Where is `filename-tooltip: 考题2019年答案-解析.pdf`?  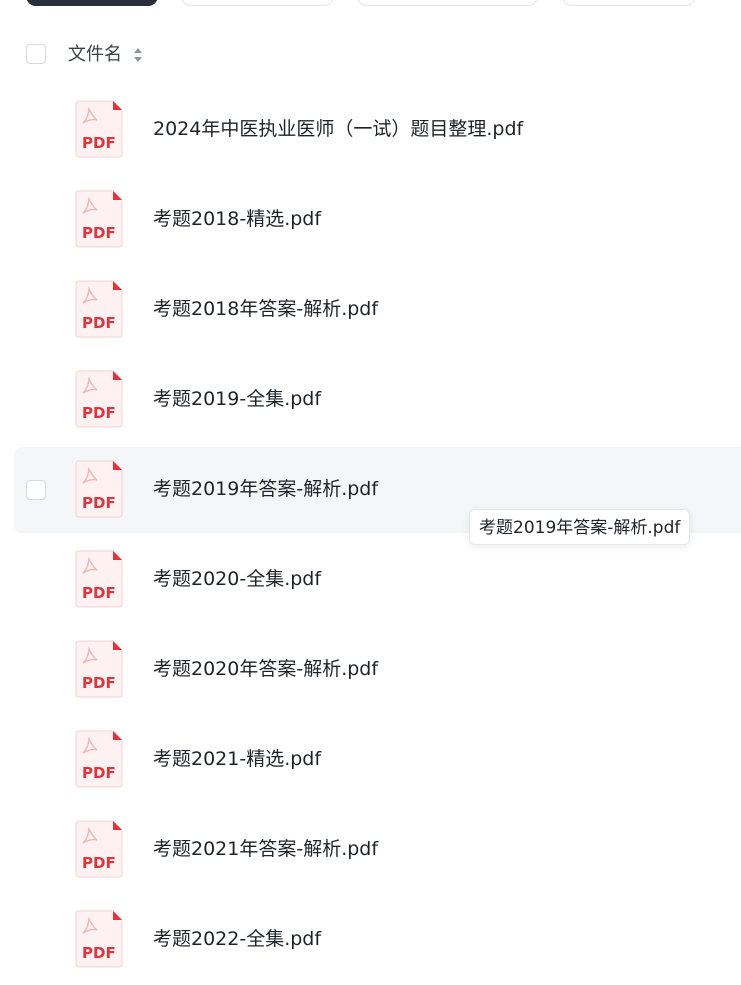 filename-tooltip: 考题2019年答案-解析.pdf is located at coordinates (580, 527).